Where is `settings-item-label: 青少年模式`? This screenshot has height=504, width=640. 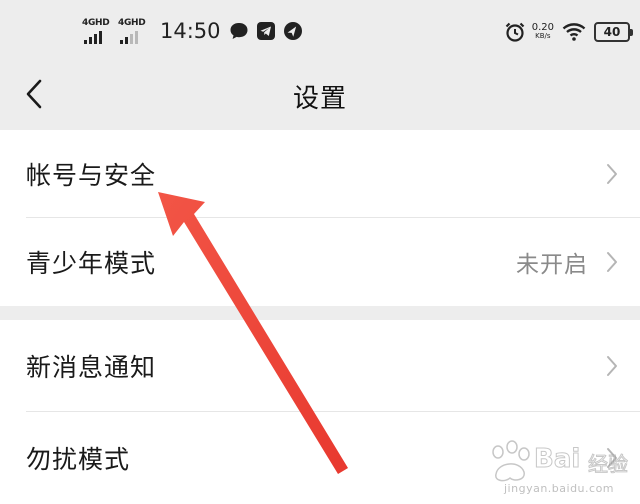
settings-item-label: 青少年模式 is located at coordinates (91, 263).